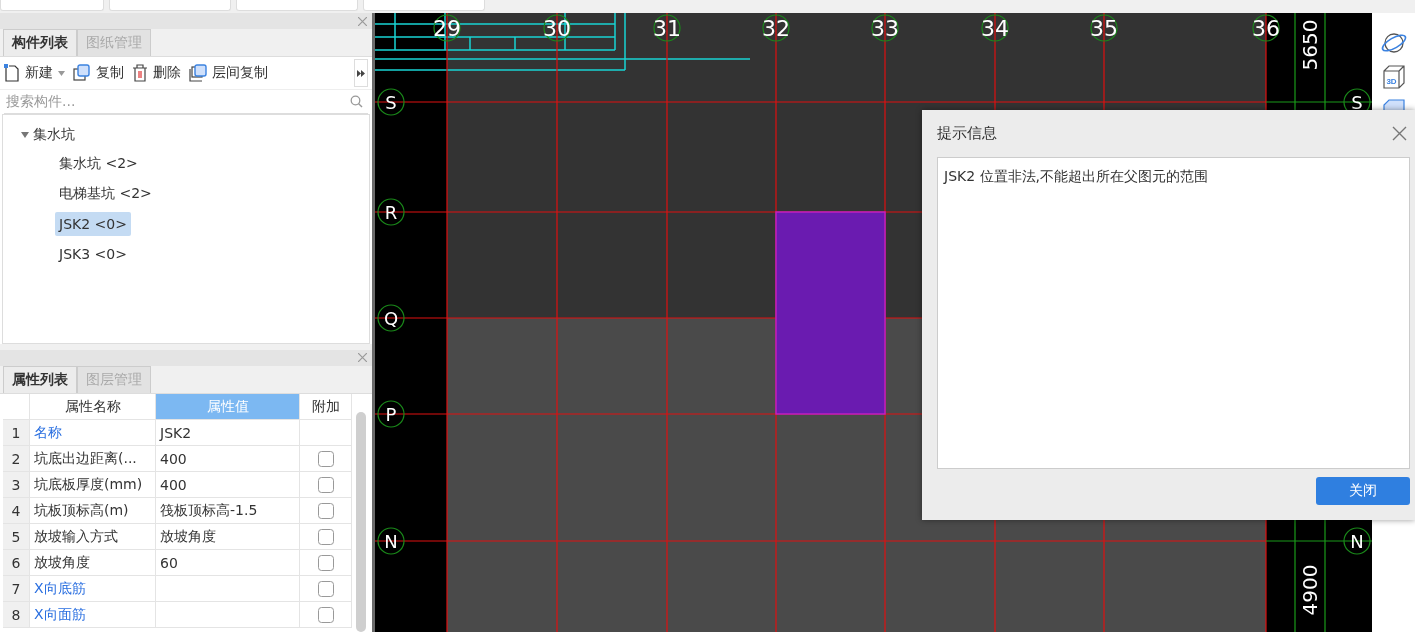 The image size is (1415, 632). Describe the element at coordinates (391, 102) in the screenshot. I see `axis-marker: S` at that location.